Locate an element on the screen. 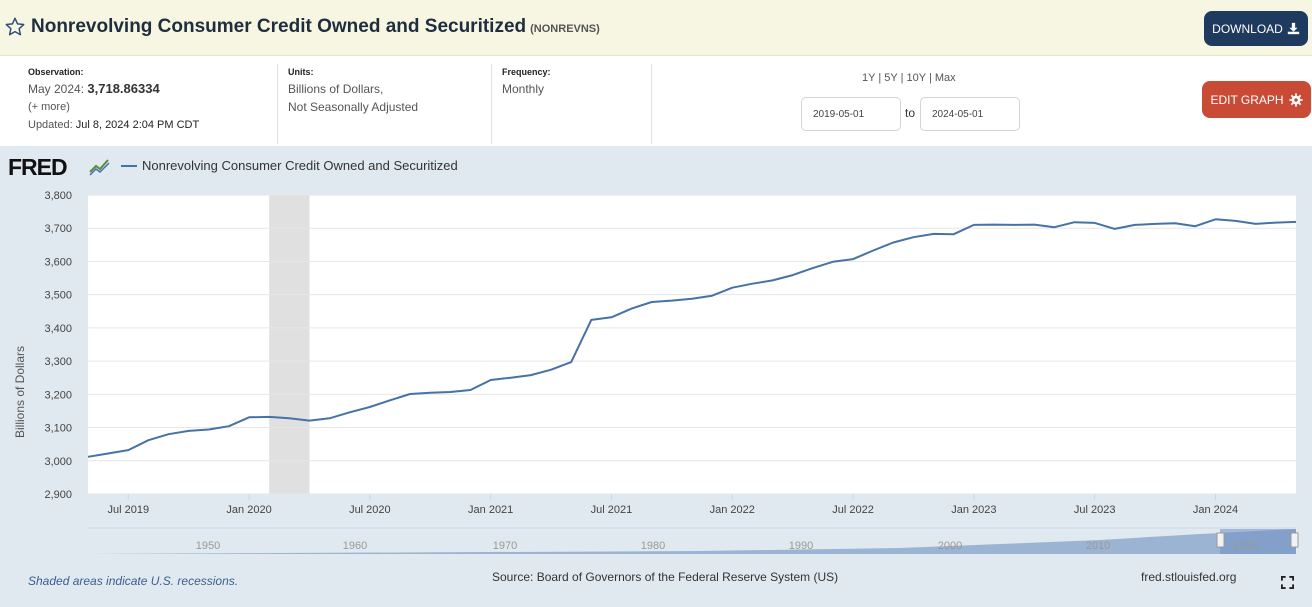  x-tick-label: Jan 2020 is located at coordinates (248, 510).